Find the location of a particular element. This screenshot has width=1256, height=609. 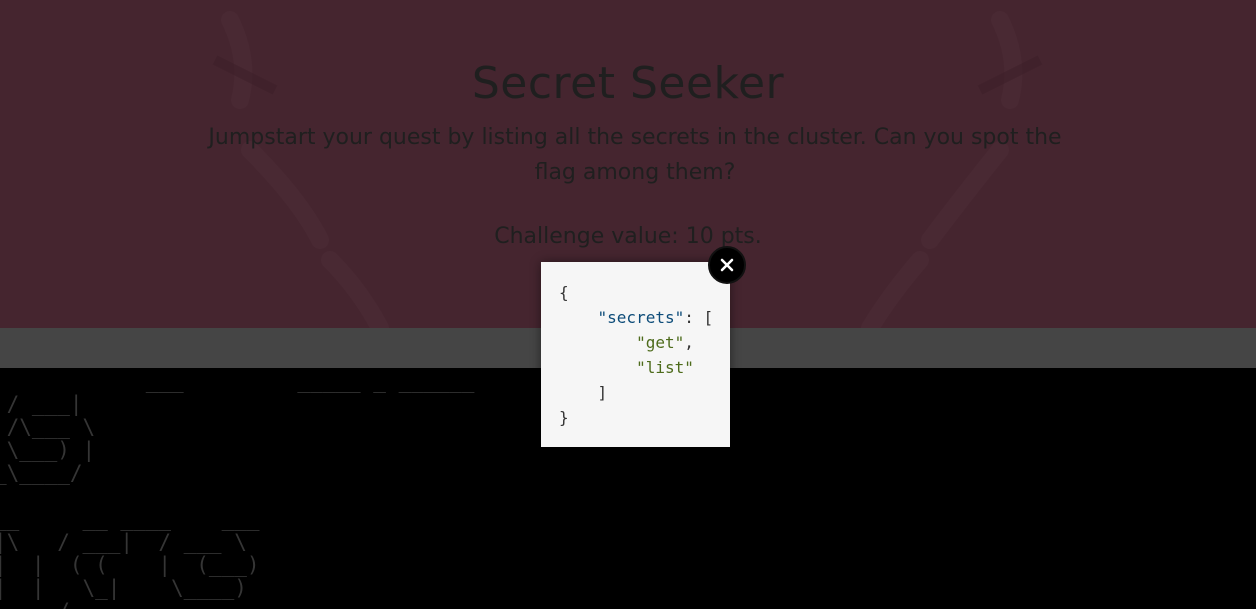

json-punctuation: , is located at coordinates (689, 342).